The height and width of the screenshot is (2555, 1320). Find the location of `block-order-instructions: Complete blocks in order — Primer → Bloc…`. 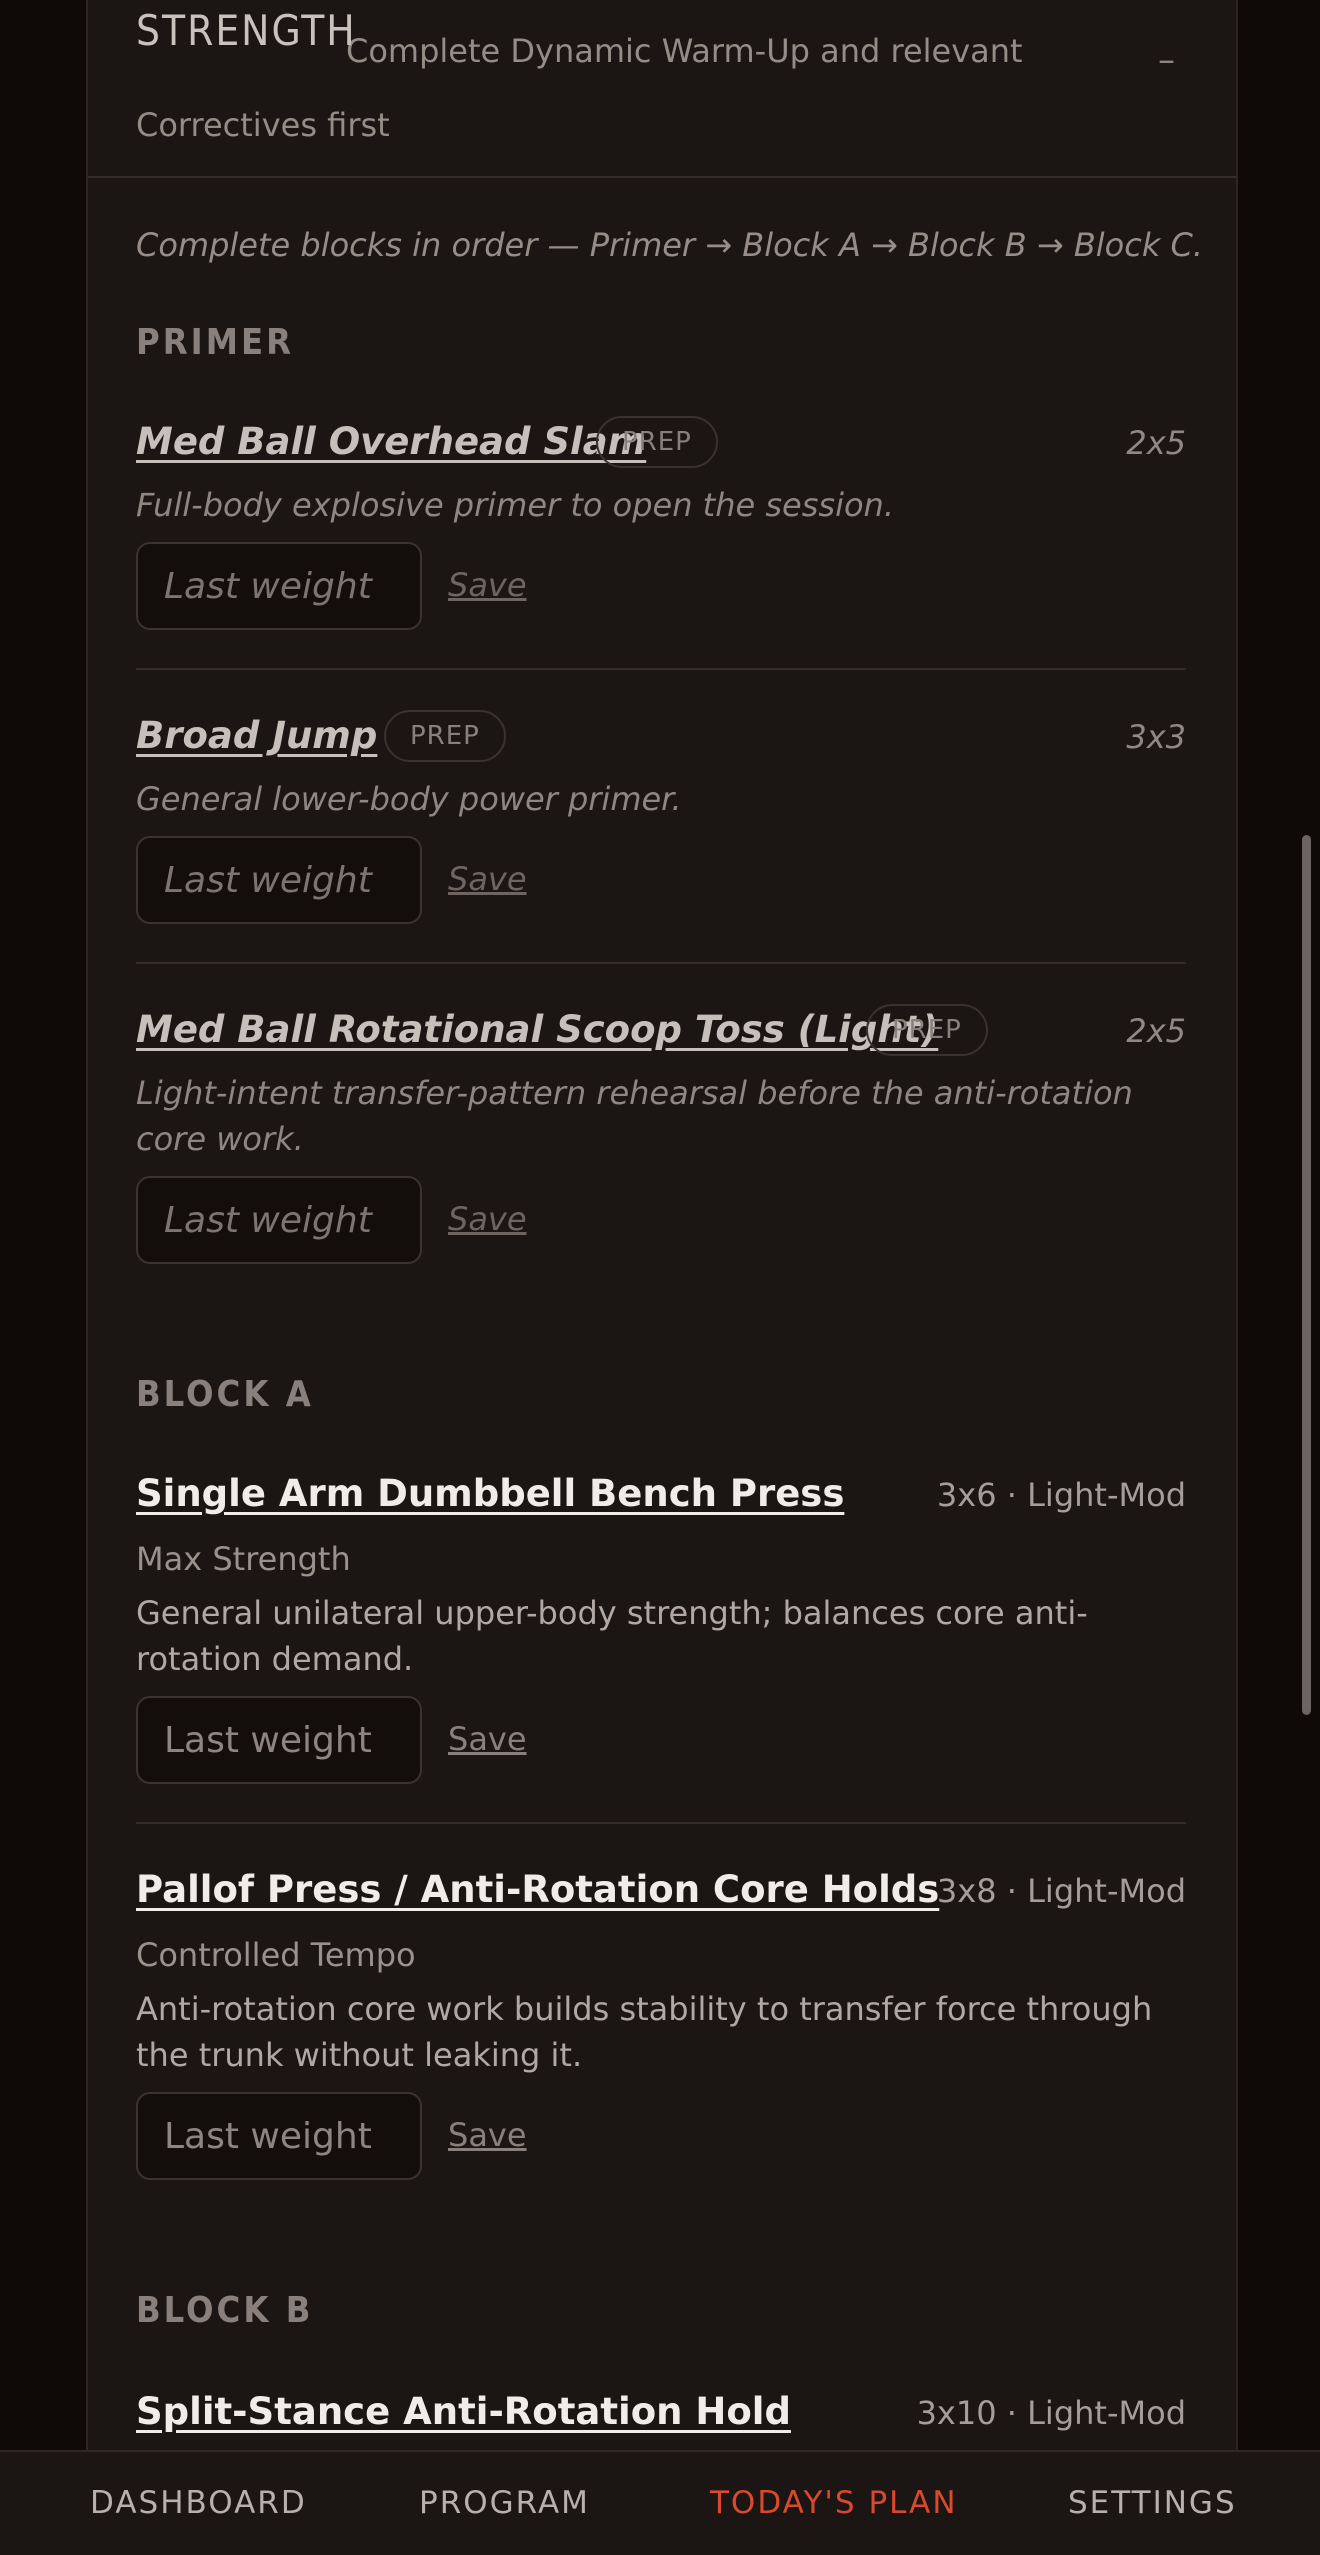

block-order-instructions: Complete blocks in order — Primer → Bloc… is located at coordinates (670, 245).